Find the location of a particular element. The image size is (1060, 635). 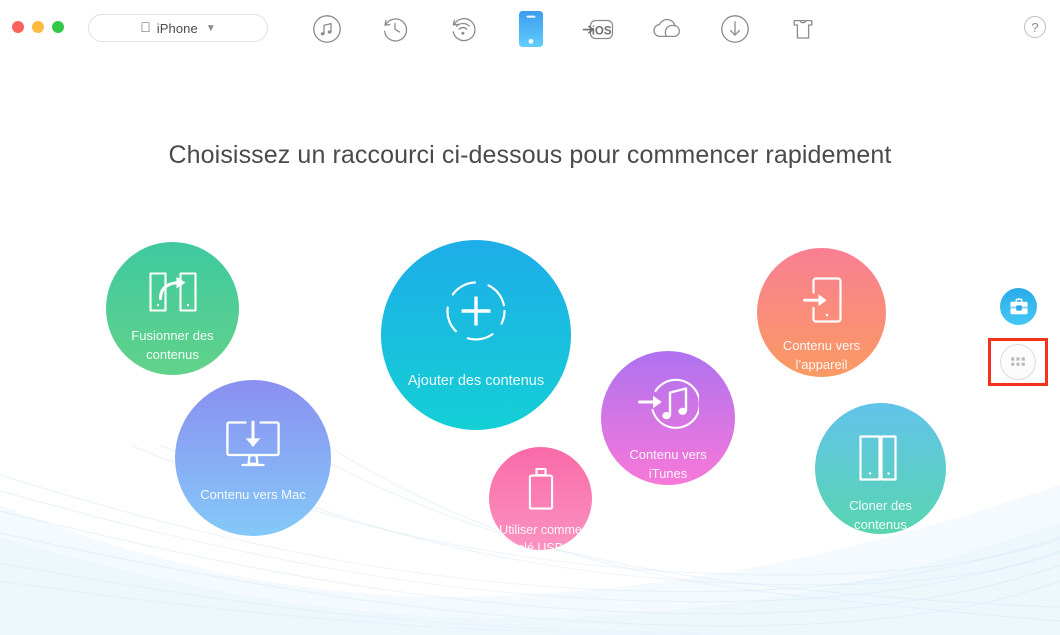

chevron-down-icon: ▼ is located at coordinates (208, 28).